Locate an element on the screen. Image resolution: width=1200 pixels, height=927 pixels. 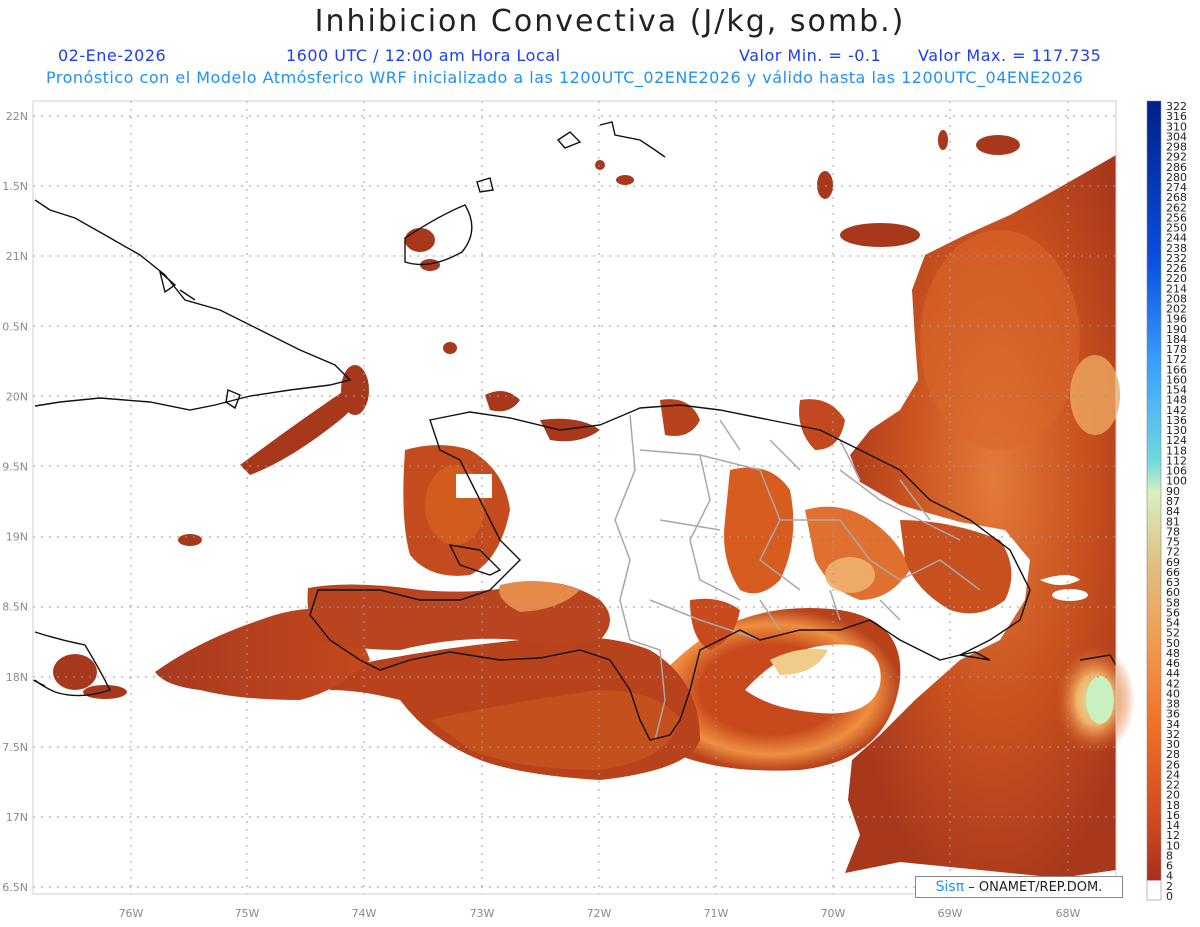
lon-label-76W: 76W is located at coordinates (131, 913).